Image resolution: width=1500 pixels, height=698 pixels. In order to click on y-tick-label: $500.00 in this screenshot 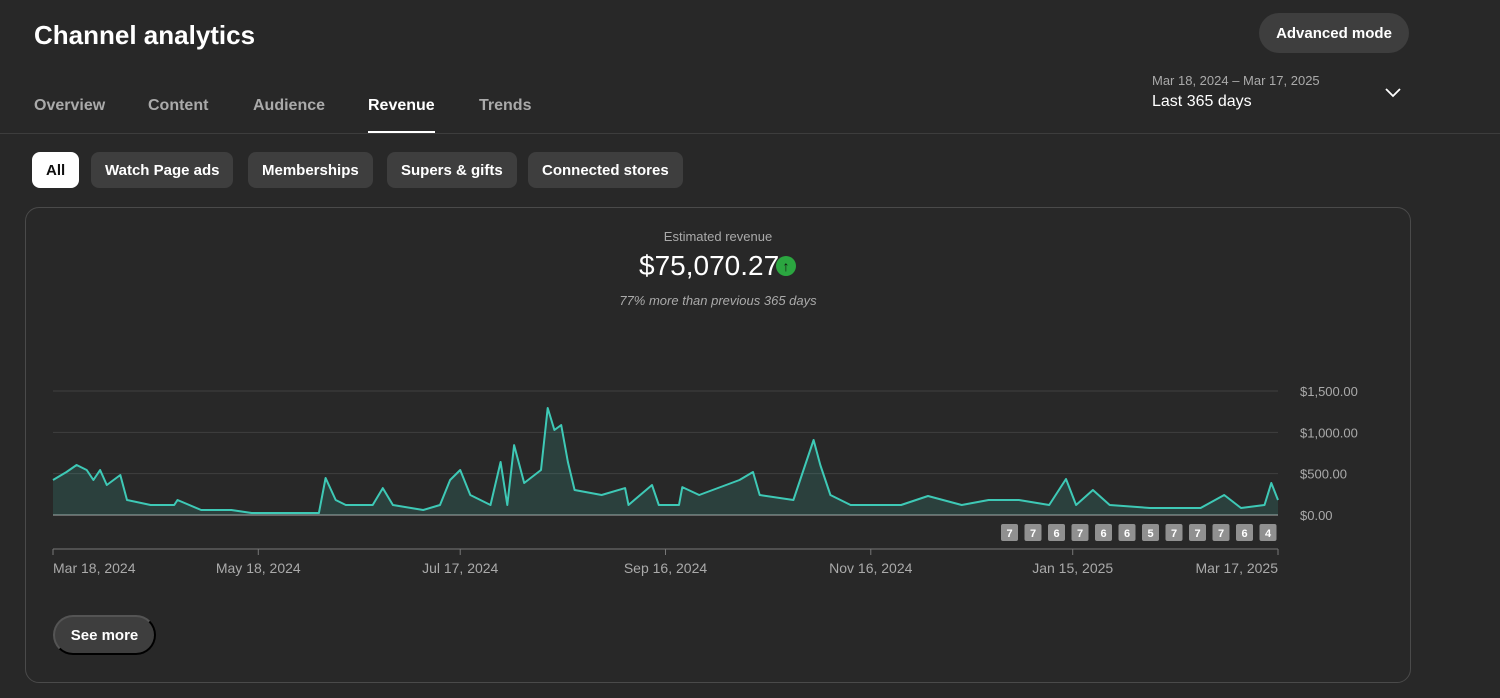, I will do `click(1323, 474)`.